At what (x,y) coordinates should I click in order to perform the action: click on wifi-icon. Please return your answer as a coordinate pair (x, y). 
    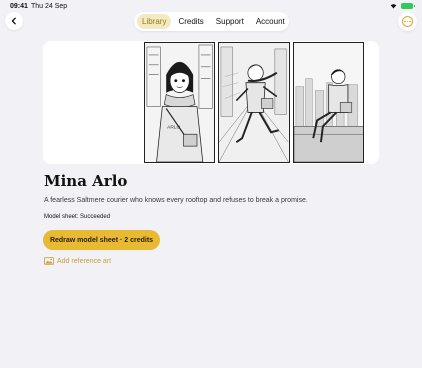
    Looking at the image, I should click on (393, 6).